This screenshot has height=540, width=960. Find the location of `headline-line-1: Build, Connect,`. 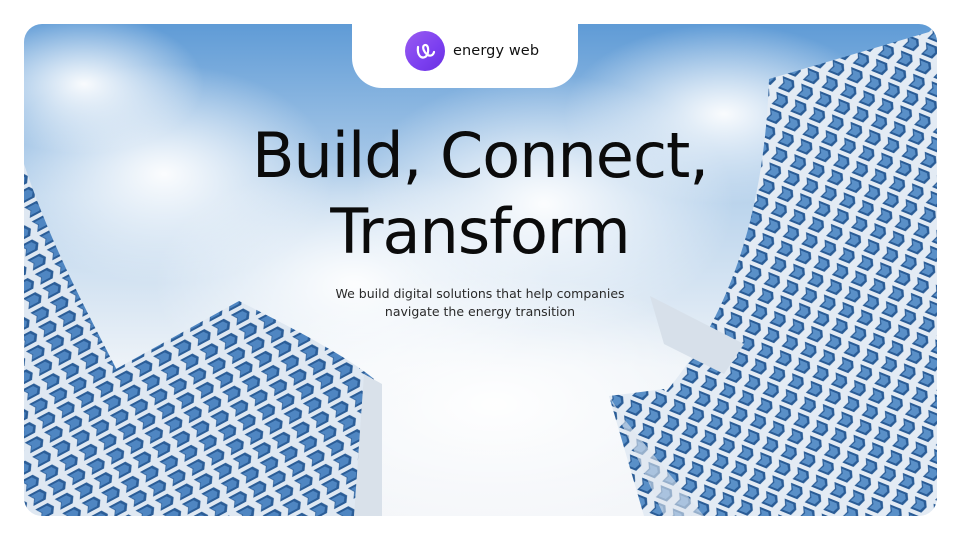

headline-line-1: Build, Connect, is located at coordinates (480, 155).